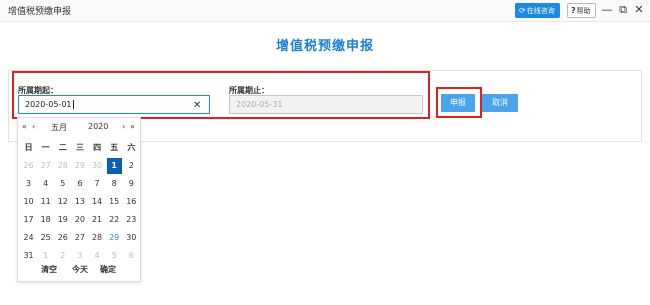  What do you see at coordinates (28, 202) in the screenshot?
I see `calendar-day: 10` at bounding box center [28, 202].